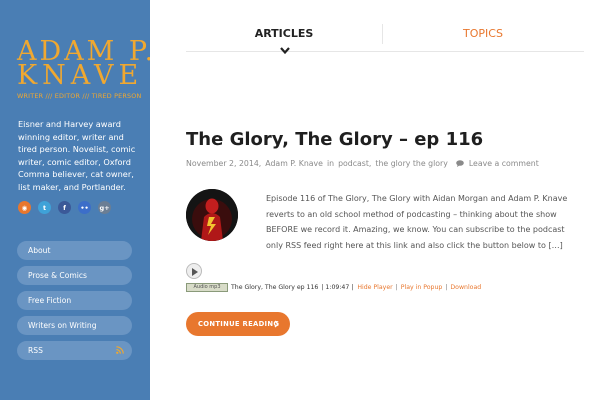  Describe the element at coordinates (276, 324) in the screenshot. I see `chevron-right-icon` at that location.